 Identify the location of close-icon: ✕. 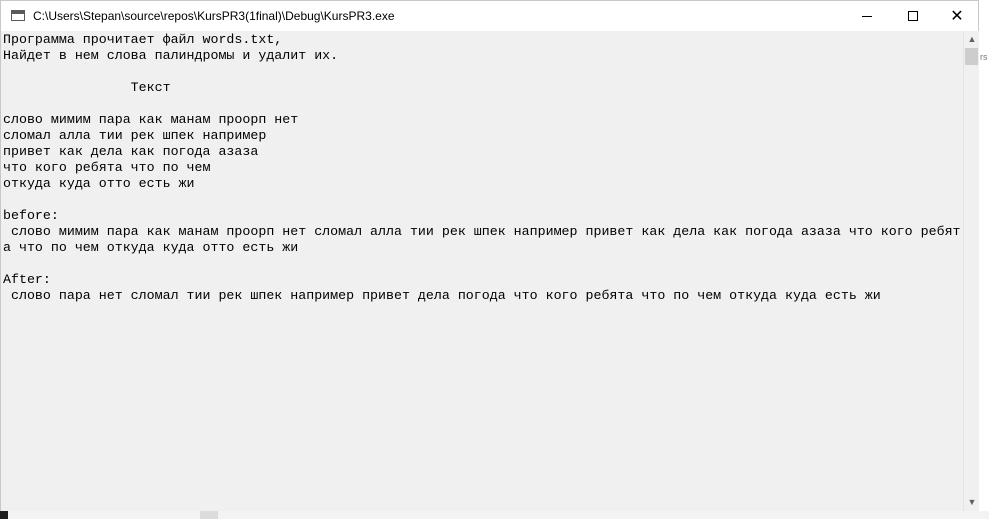
(957, 16).